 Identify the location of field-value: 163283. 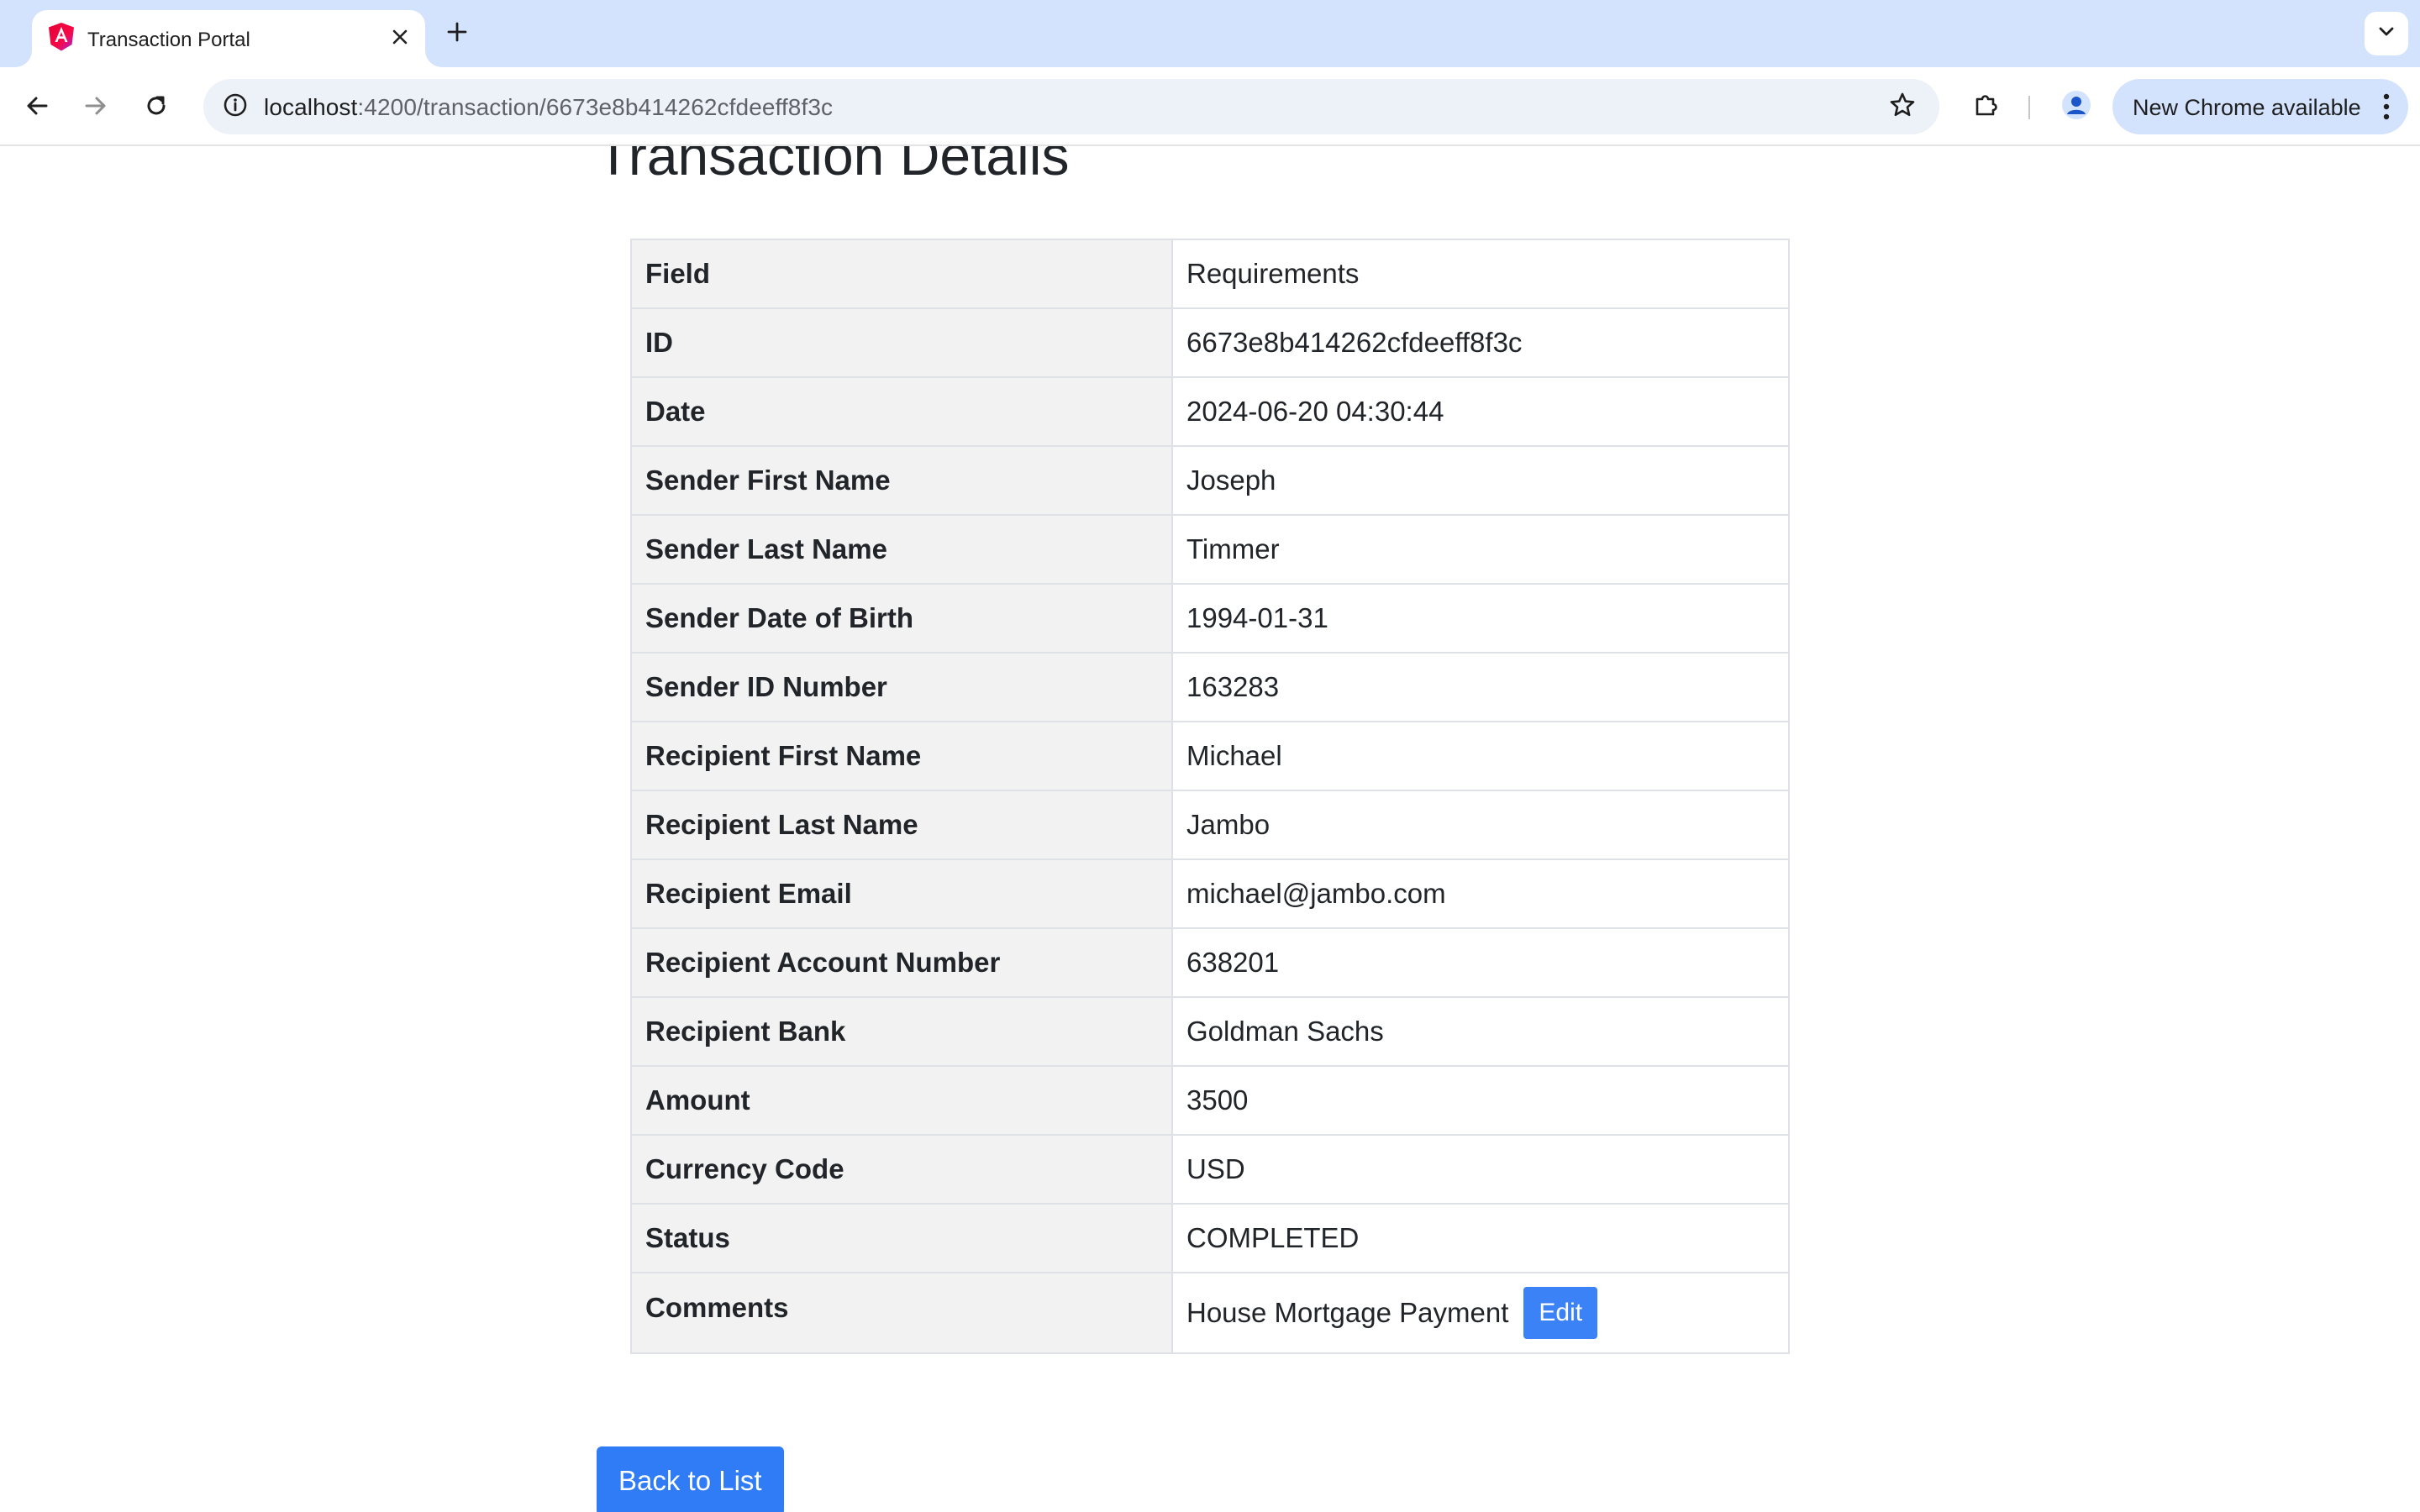
(1480, 687).